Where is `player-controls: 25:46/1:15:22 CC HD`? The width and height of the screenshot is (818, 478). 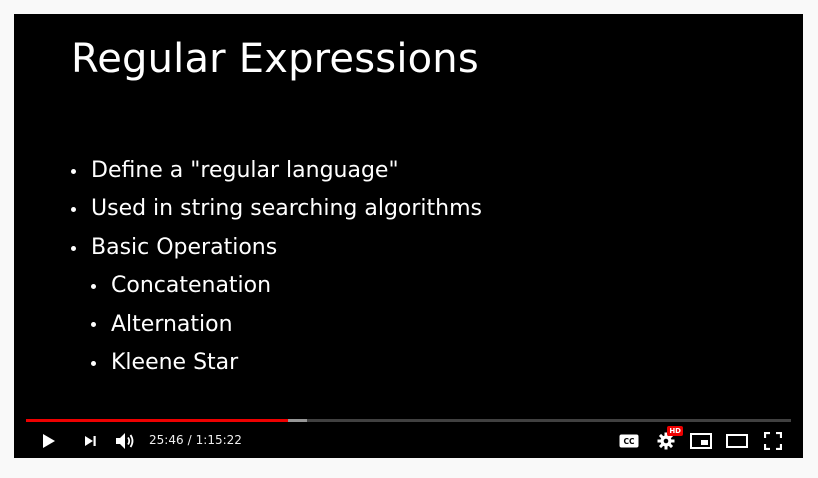
player-controls: 25:46/1:15:22 CC HD is located at coordinates (408, 441).